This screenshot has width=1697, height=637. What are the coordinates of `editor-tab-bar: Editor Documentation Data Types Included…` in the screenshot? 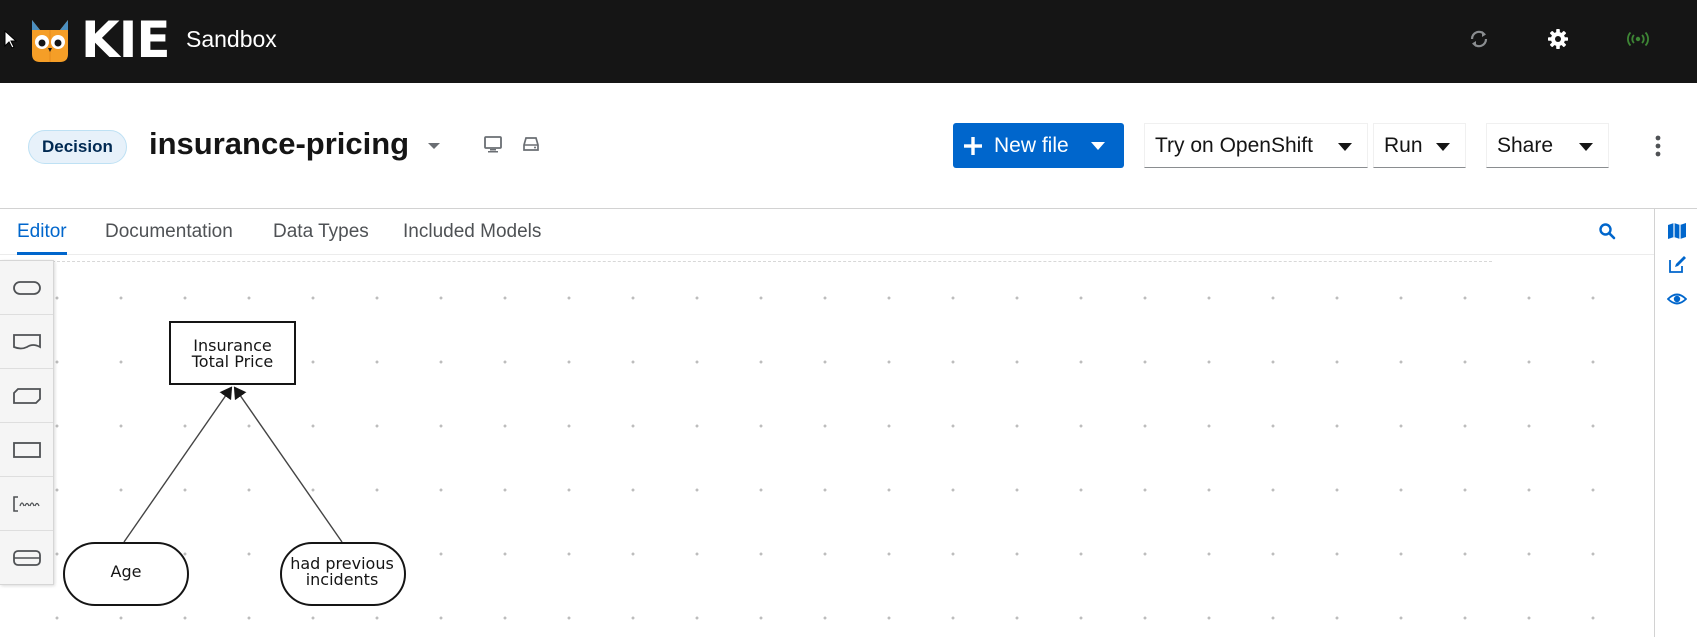 It's located at (827, 232).